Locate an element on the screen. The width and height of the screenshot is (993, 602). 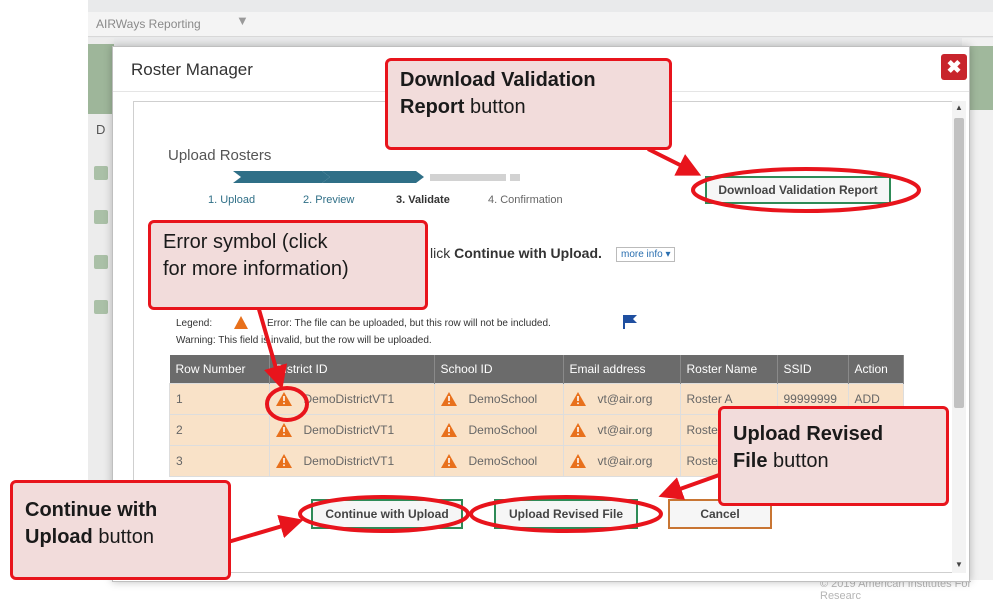
step-preview: 2. Preview is located at coordinates (329, 200).